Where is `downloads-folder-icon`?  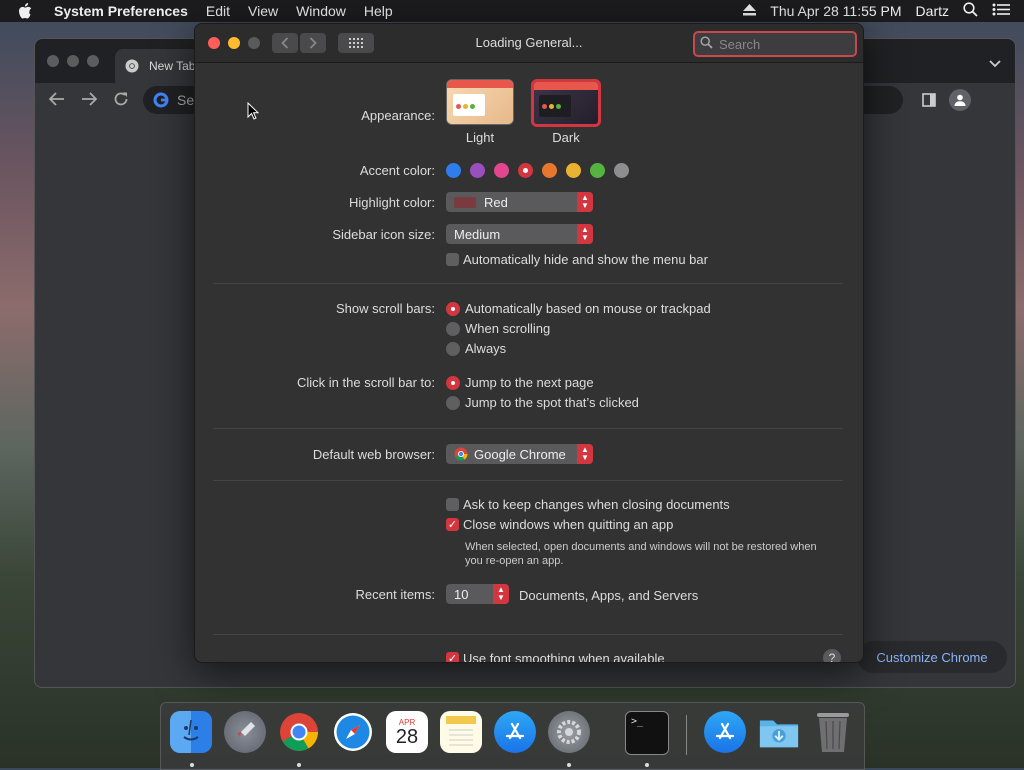
downloads-folder-icon is located at coordinates (779, 732).